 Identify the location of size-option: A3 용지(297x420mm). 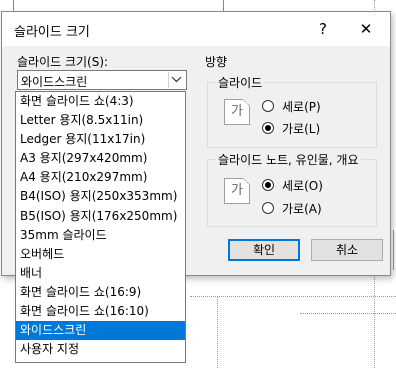
(100, 158).